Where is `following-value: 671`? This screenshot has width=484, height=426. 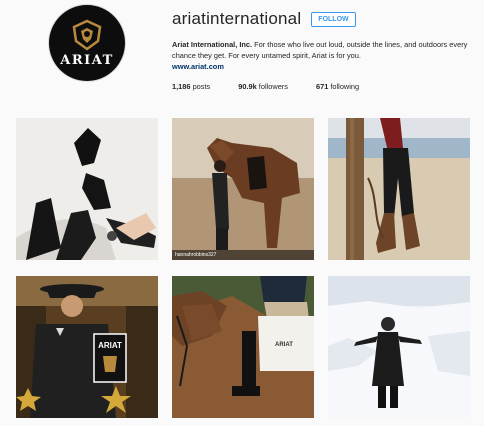
following-value: 671 is located at coordinates (322, 86).